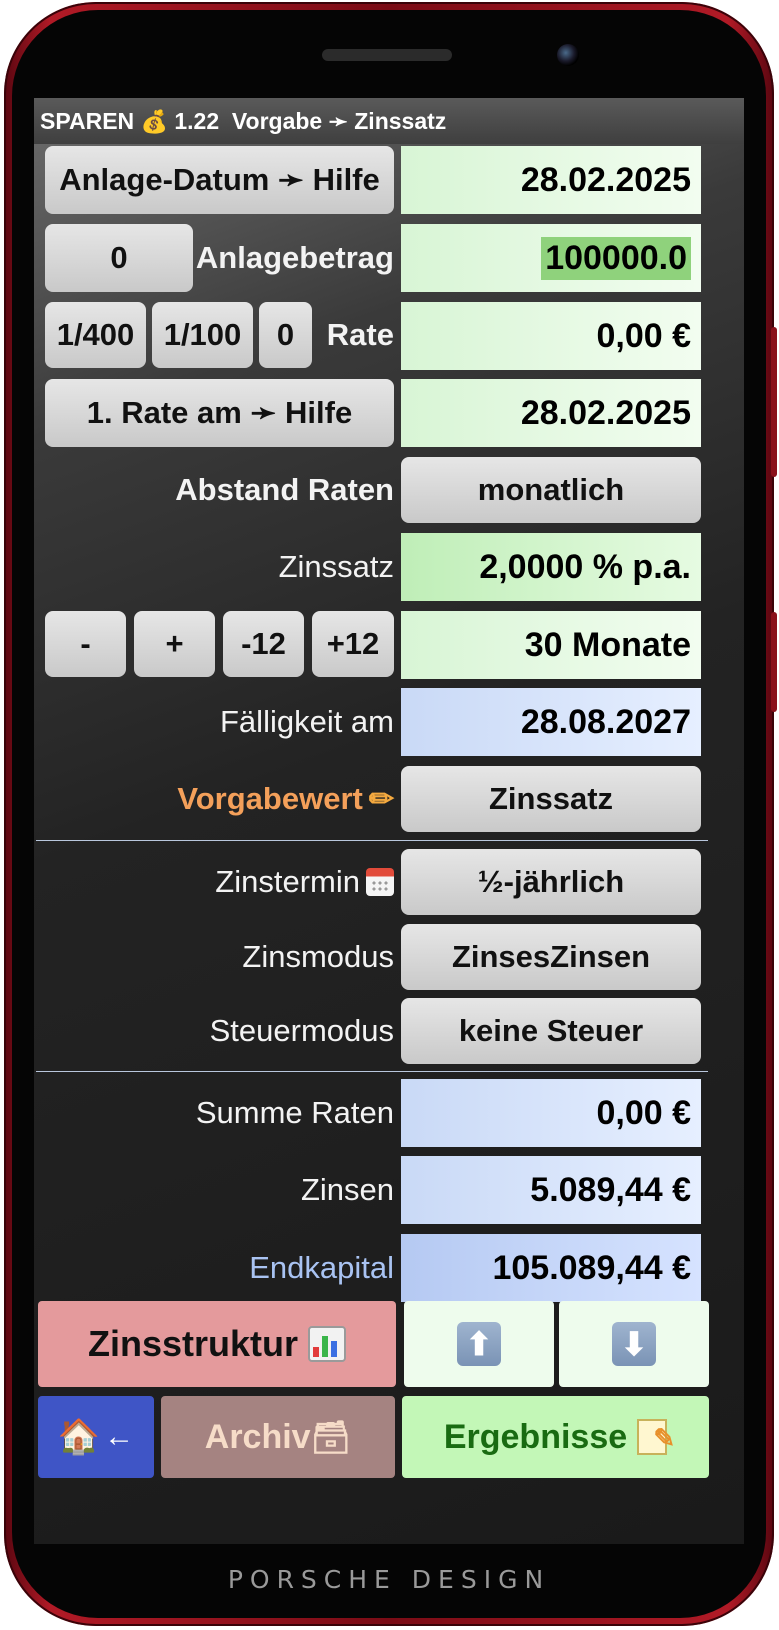 This screenshot has width=779, height=1630. What do you see at coordinates (535, 1436) in the screenshot?
I see `ergebnisse-label: Ergebnisse` at bounding box center [535, 1436].